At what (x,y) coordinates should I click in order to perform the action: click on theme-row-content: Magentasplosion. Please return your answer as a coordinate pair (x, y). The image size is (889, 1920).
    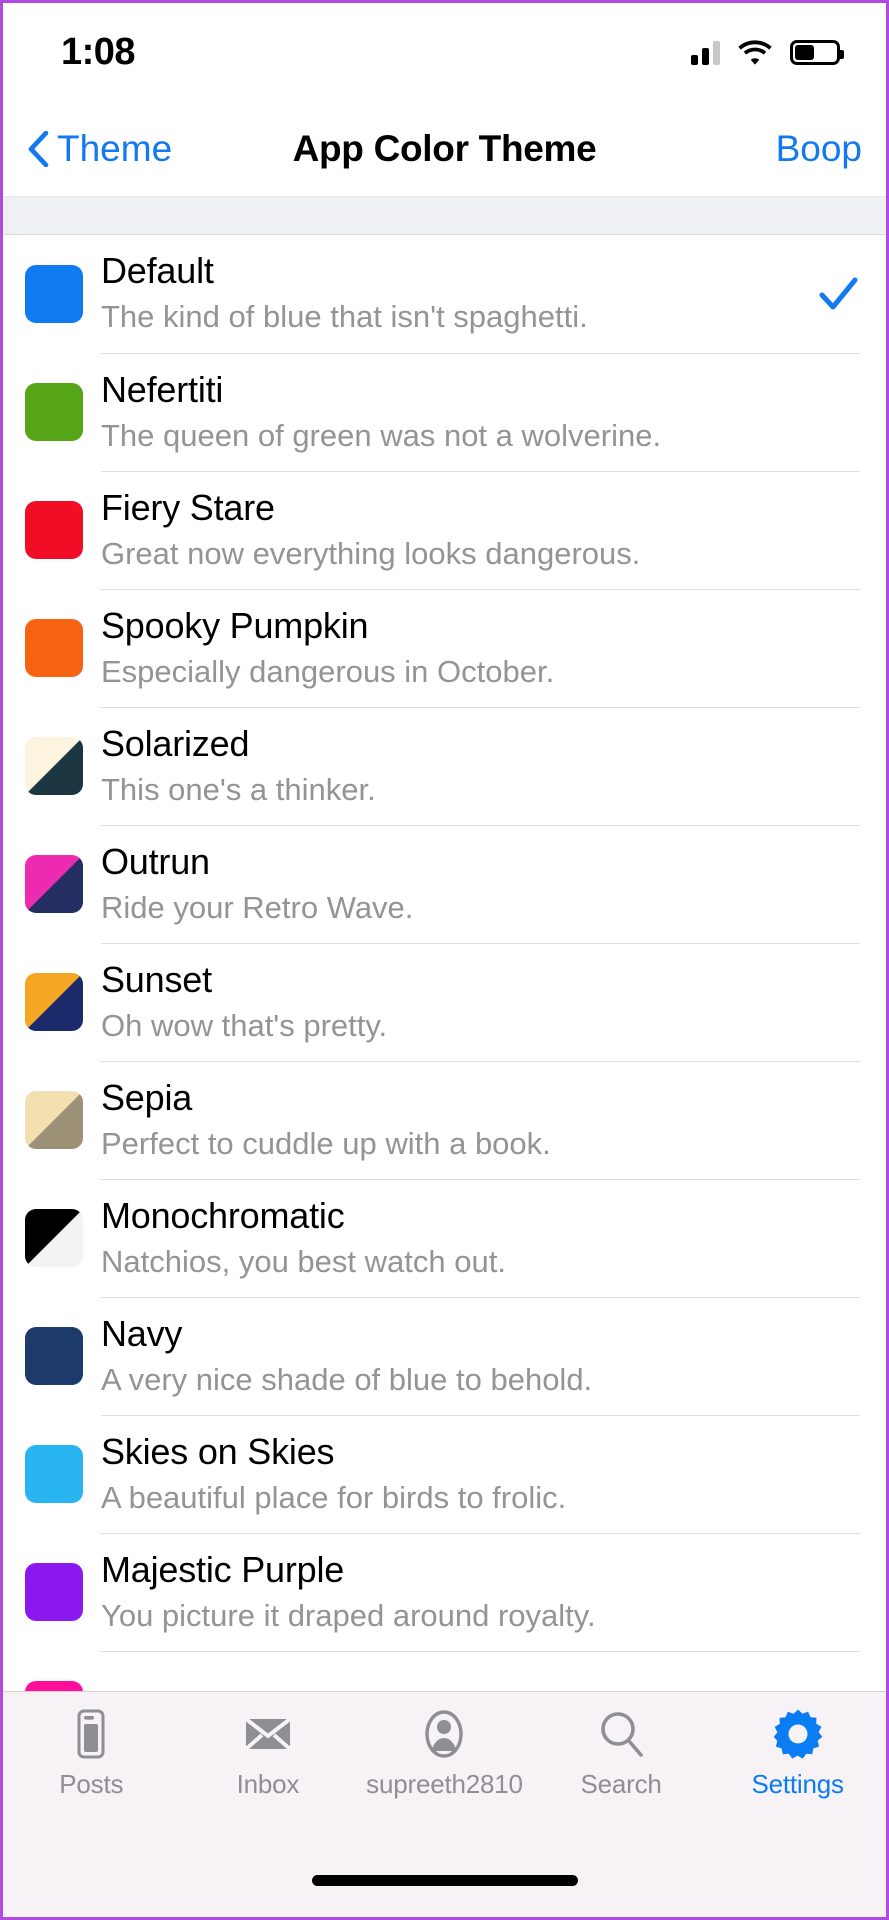
    Looking at the image, I should click on (480, 1671).